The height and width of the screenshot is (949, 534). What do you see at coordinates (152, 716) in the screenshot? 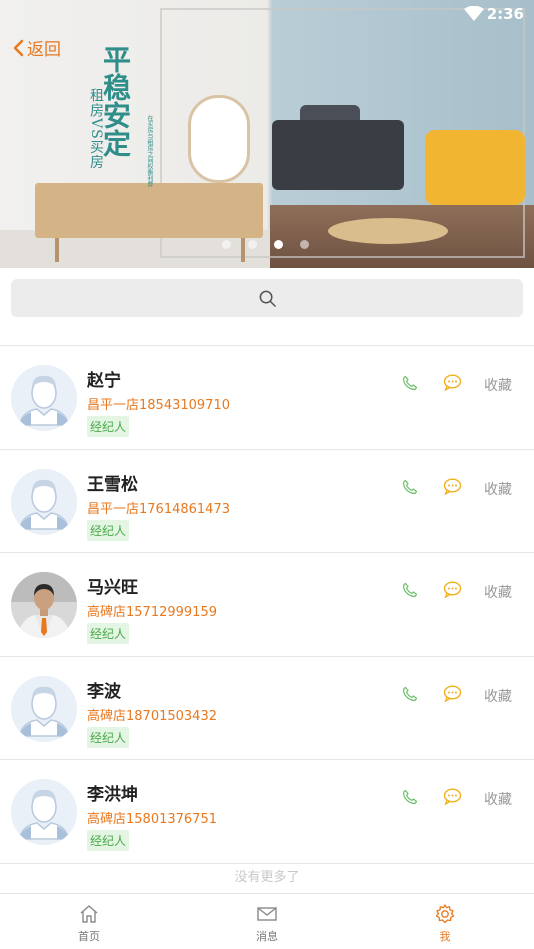
I see `agent-store-phone: 高碑店18701503432` at bounding box center [152, 716].